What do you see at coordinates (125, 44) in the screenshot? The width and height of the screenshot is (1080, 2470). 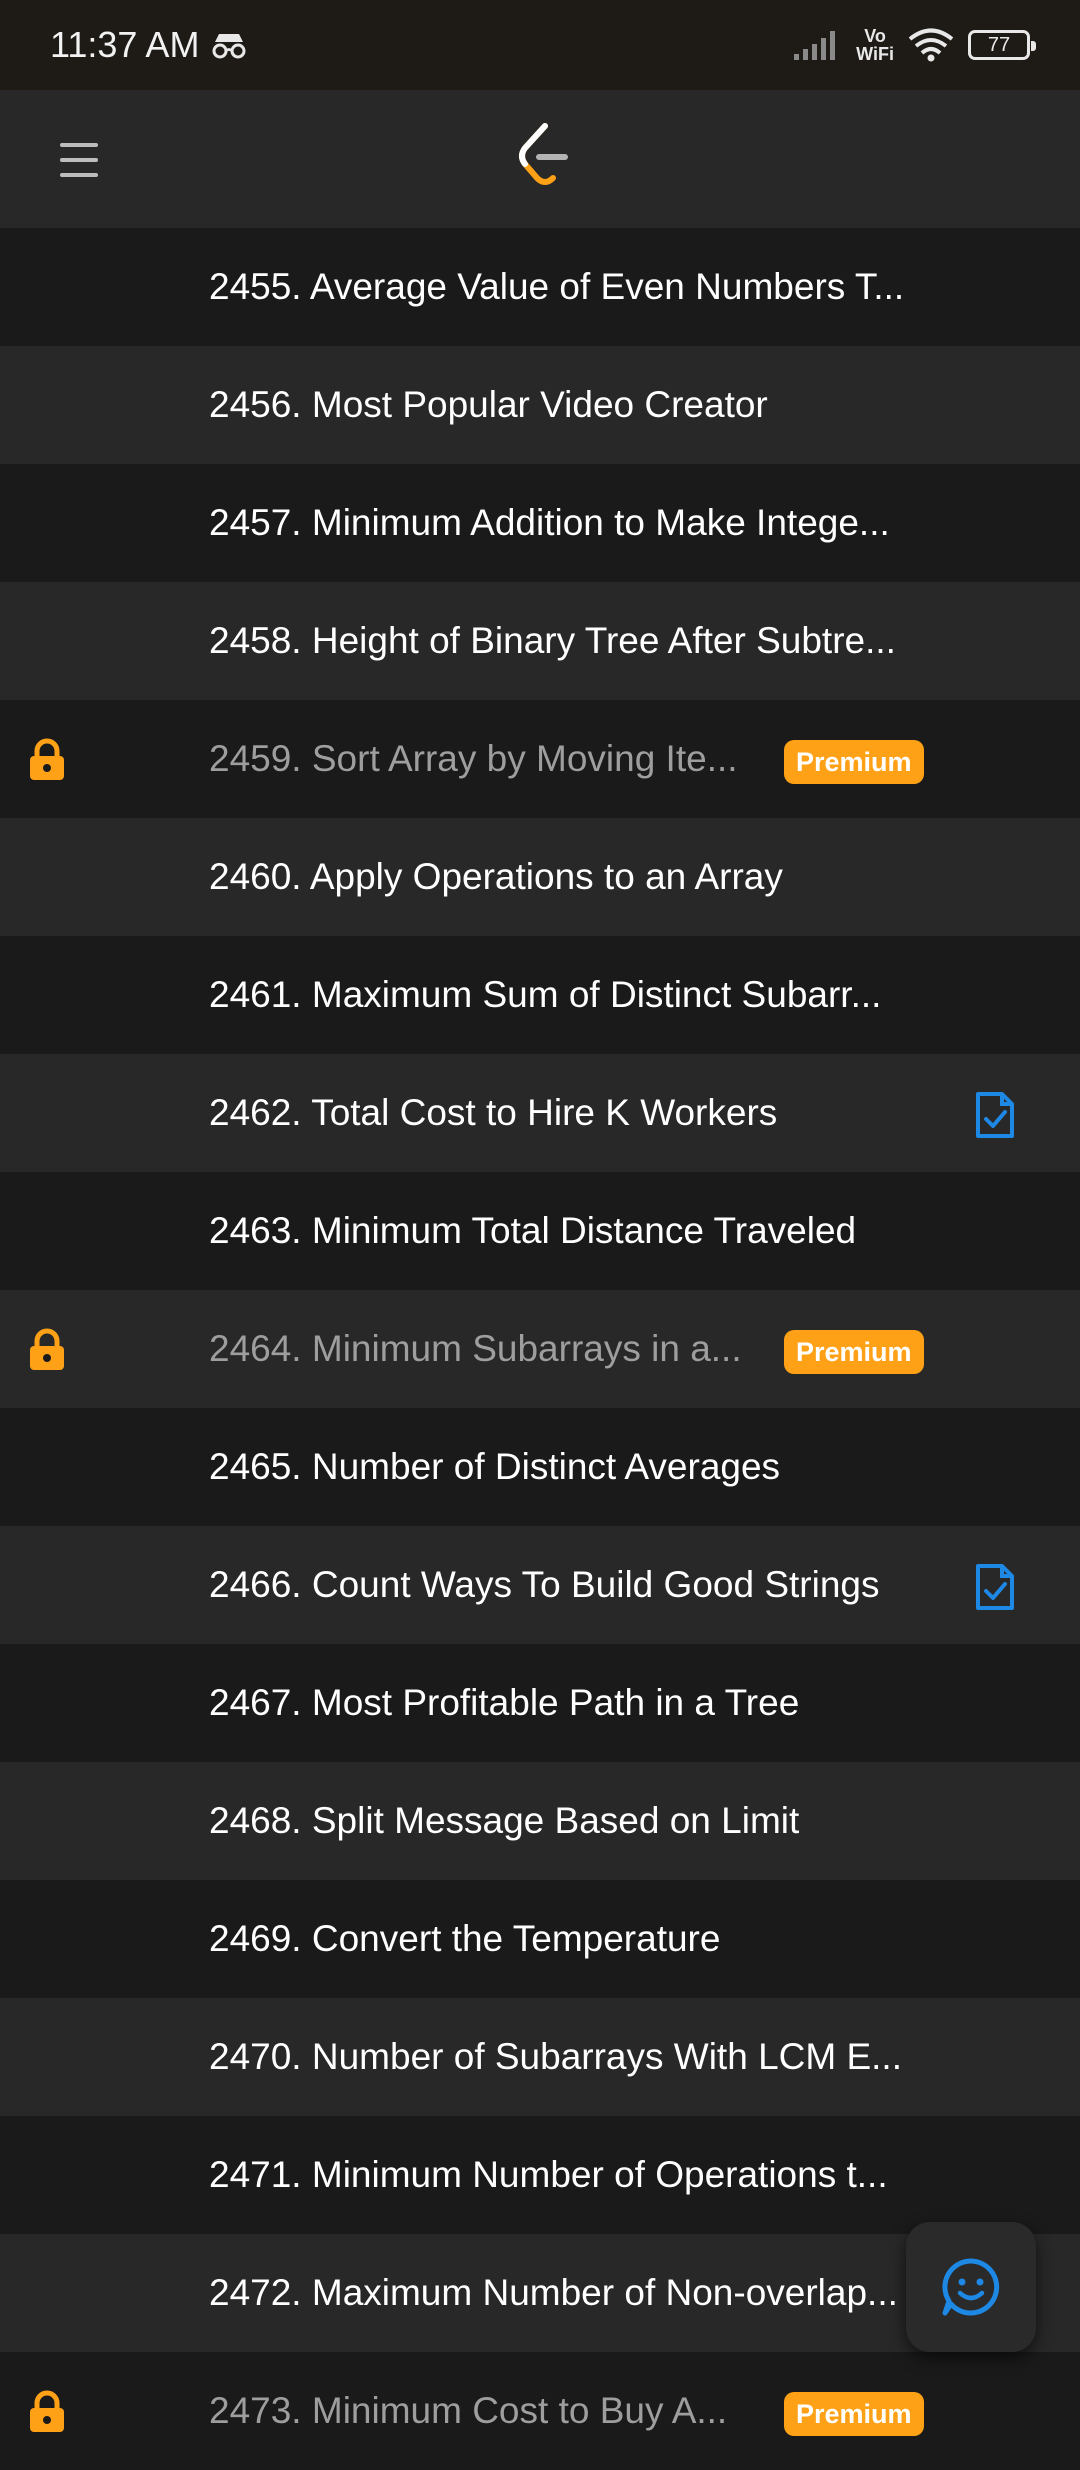 I see `status-time: 11:37 AM` at bounding box center [125, 44].